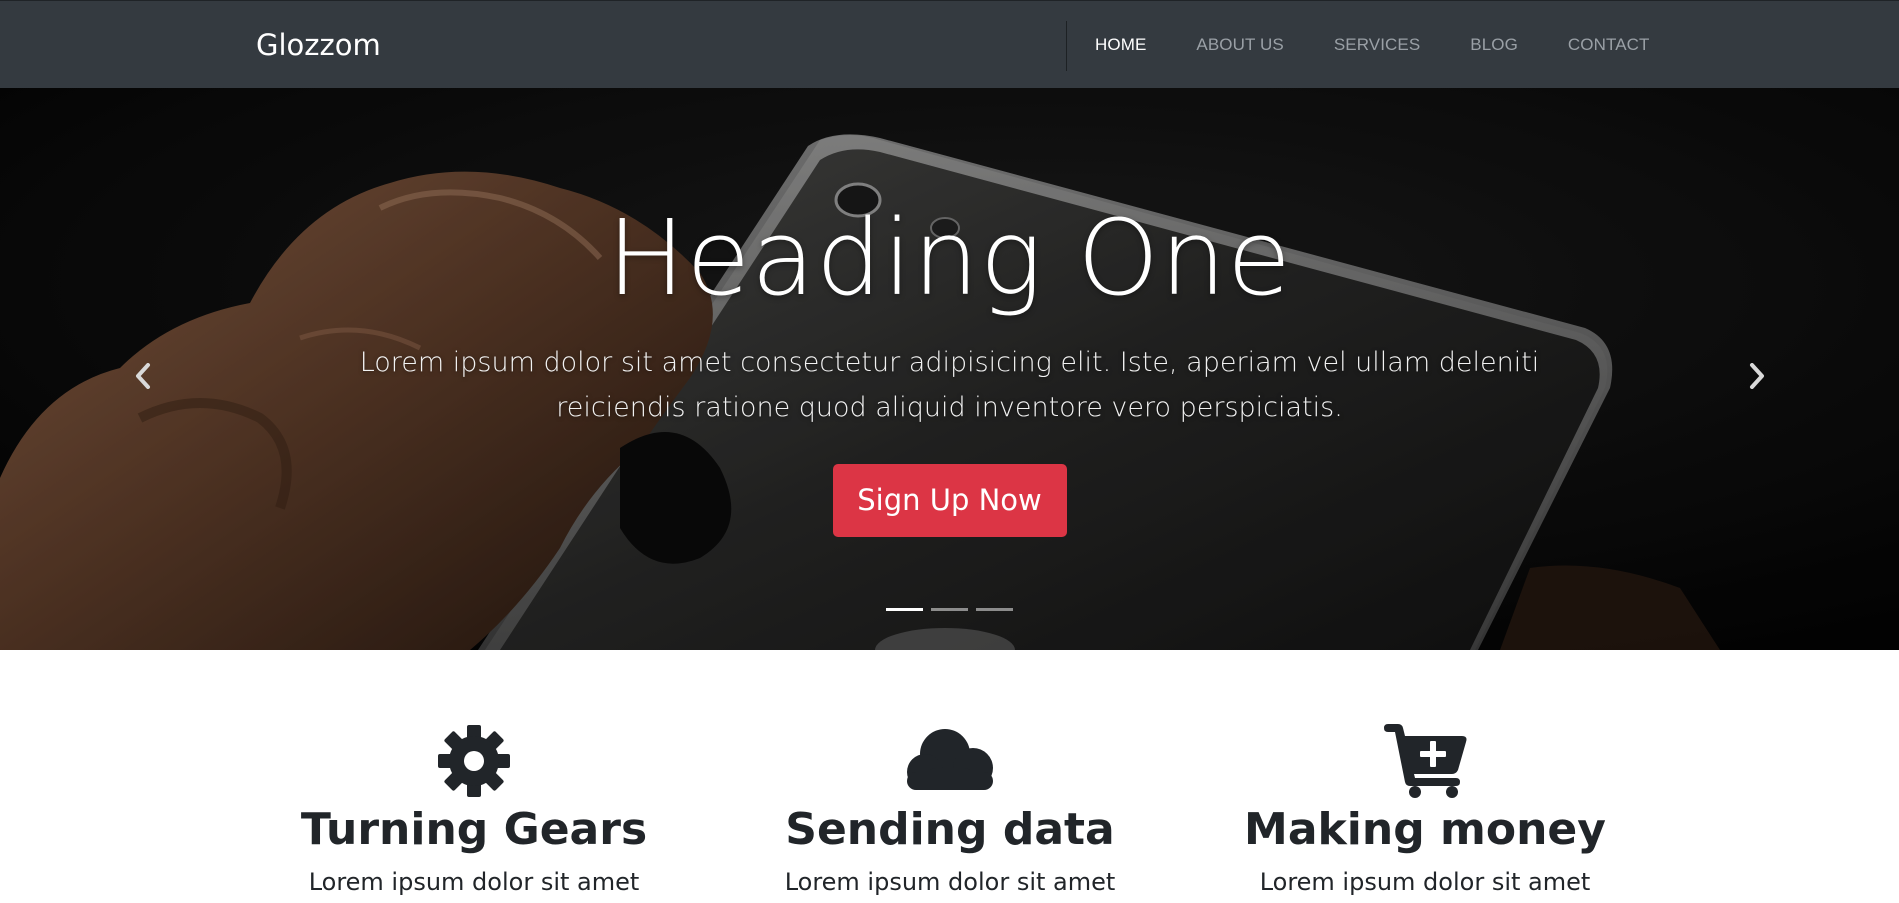  What do you see at coordinates (318, 45) in the screenshot?
I see `brand-logo: Glozzom` at bounding box center [318, 45].